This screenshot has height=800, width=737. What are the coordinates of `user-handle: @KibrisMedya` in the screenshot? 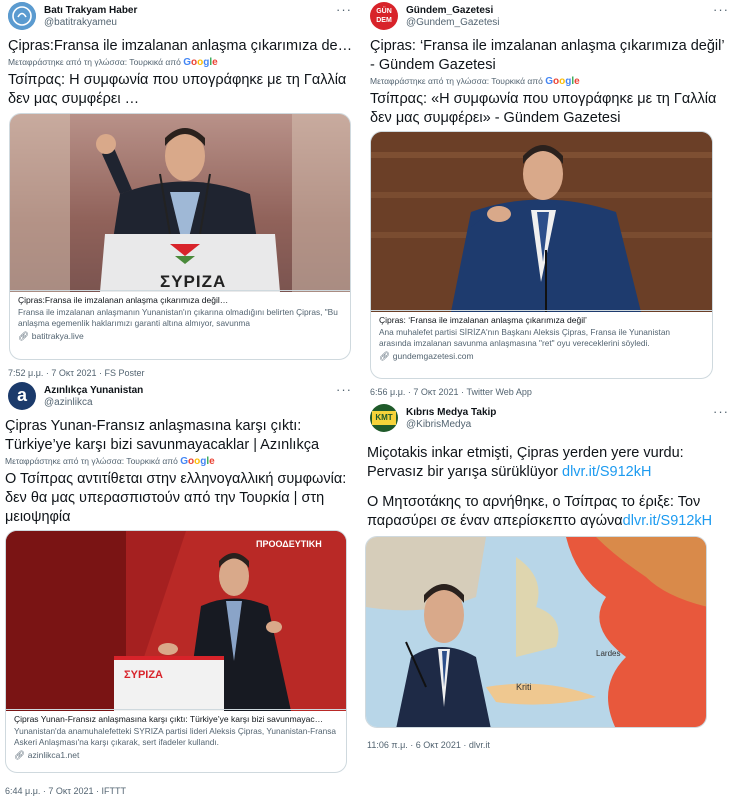 It's located at (438, 424).